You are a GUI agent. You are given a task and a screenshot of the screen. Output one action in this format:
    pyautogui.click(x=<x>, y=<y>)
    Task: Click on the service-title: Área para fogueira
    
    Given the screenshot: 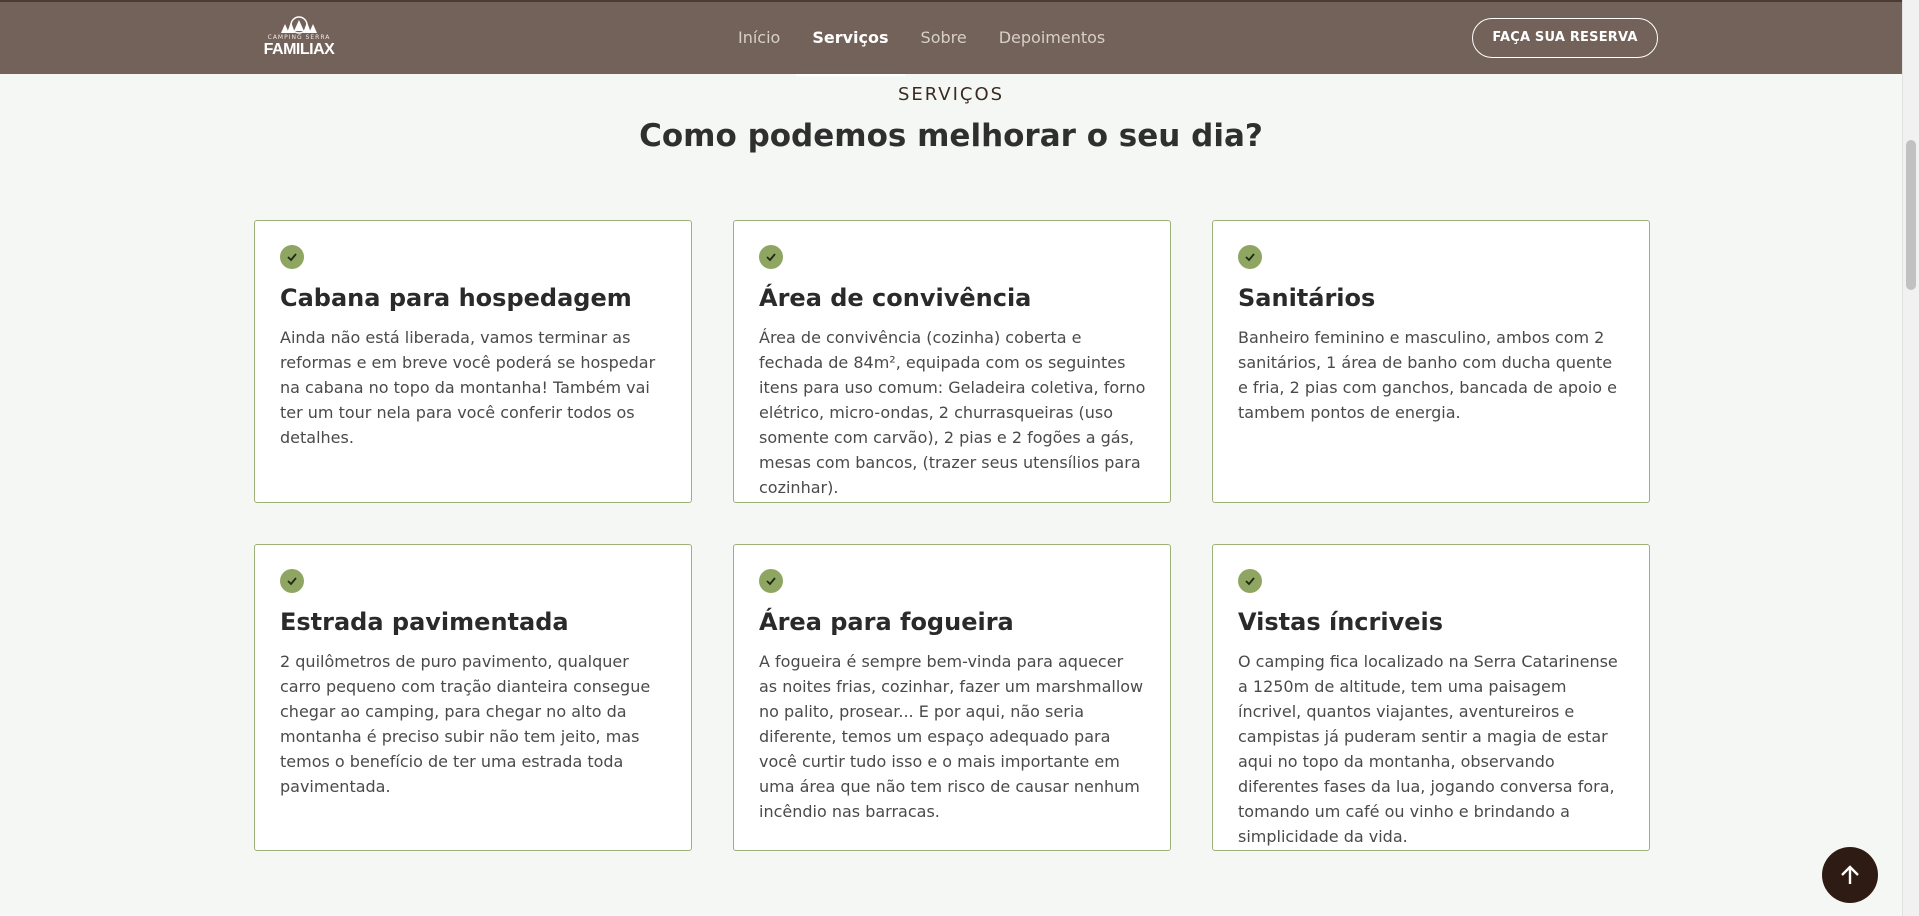 What is the action you would take?
    pyautogui.click(x=886, y=622)
    